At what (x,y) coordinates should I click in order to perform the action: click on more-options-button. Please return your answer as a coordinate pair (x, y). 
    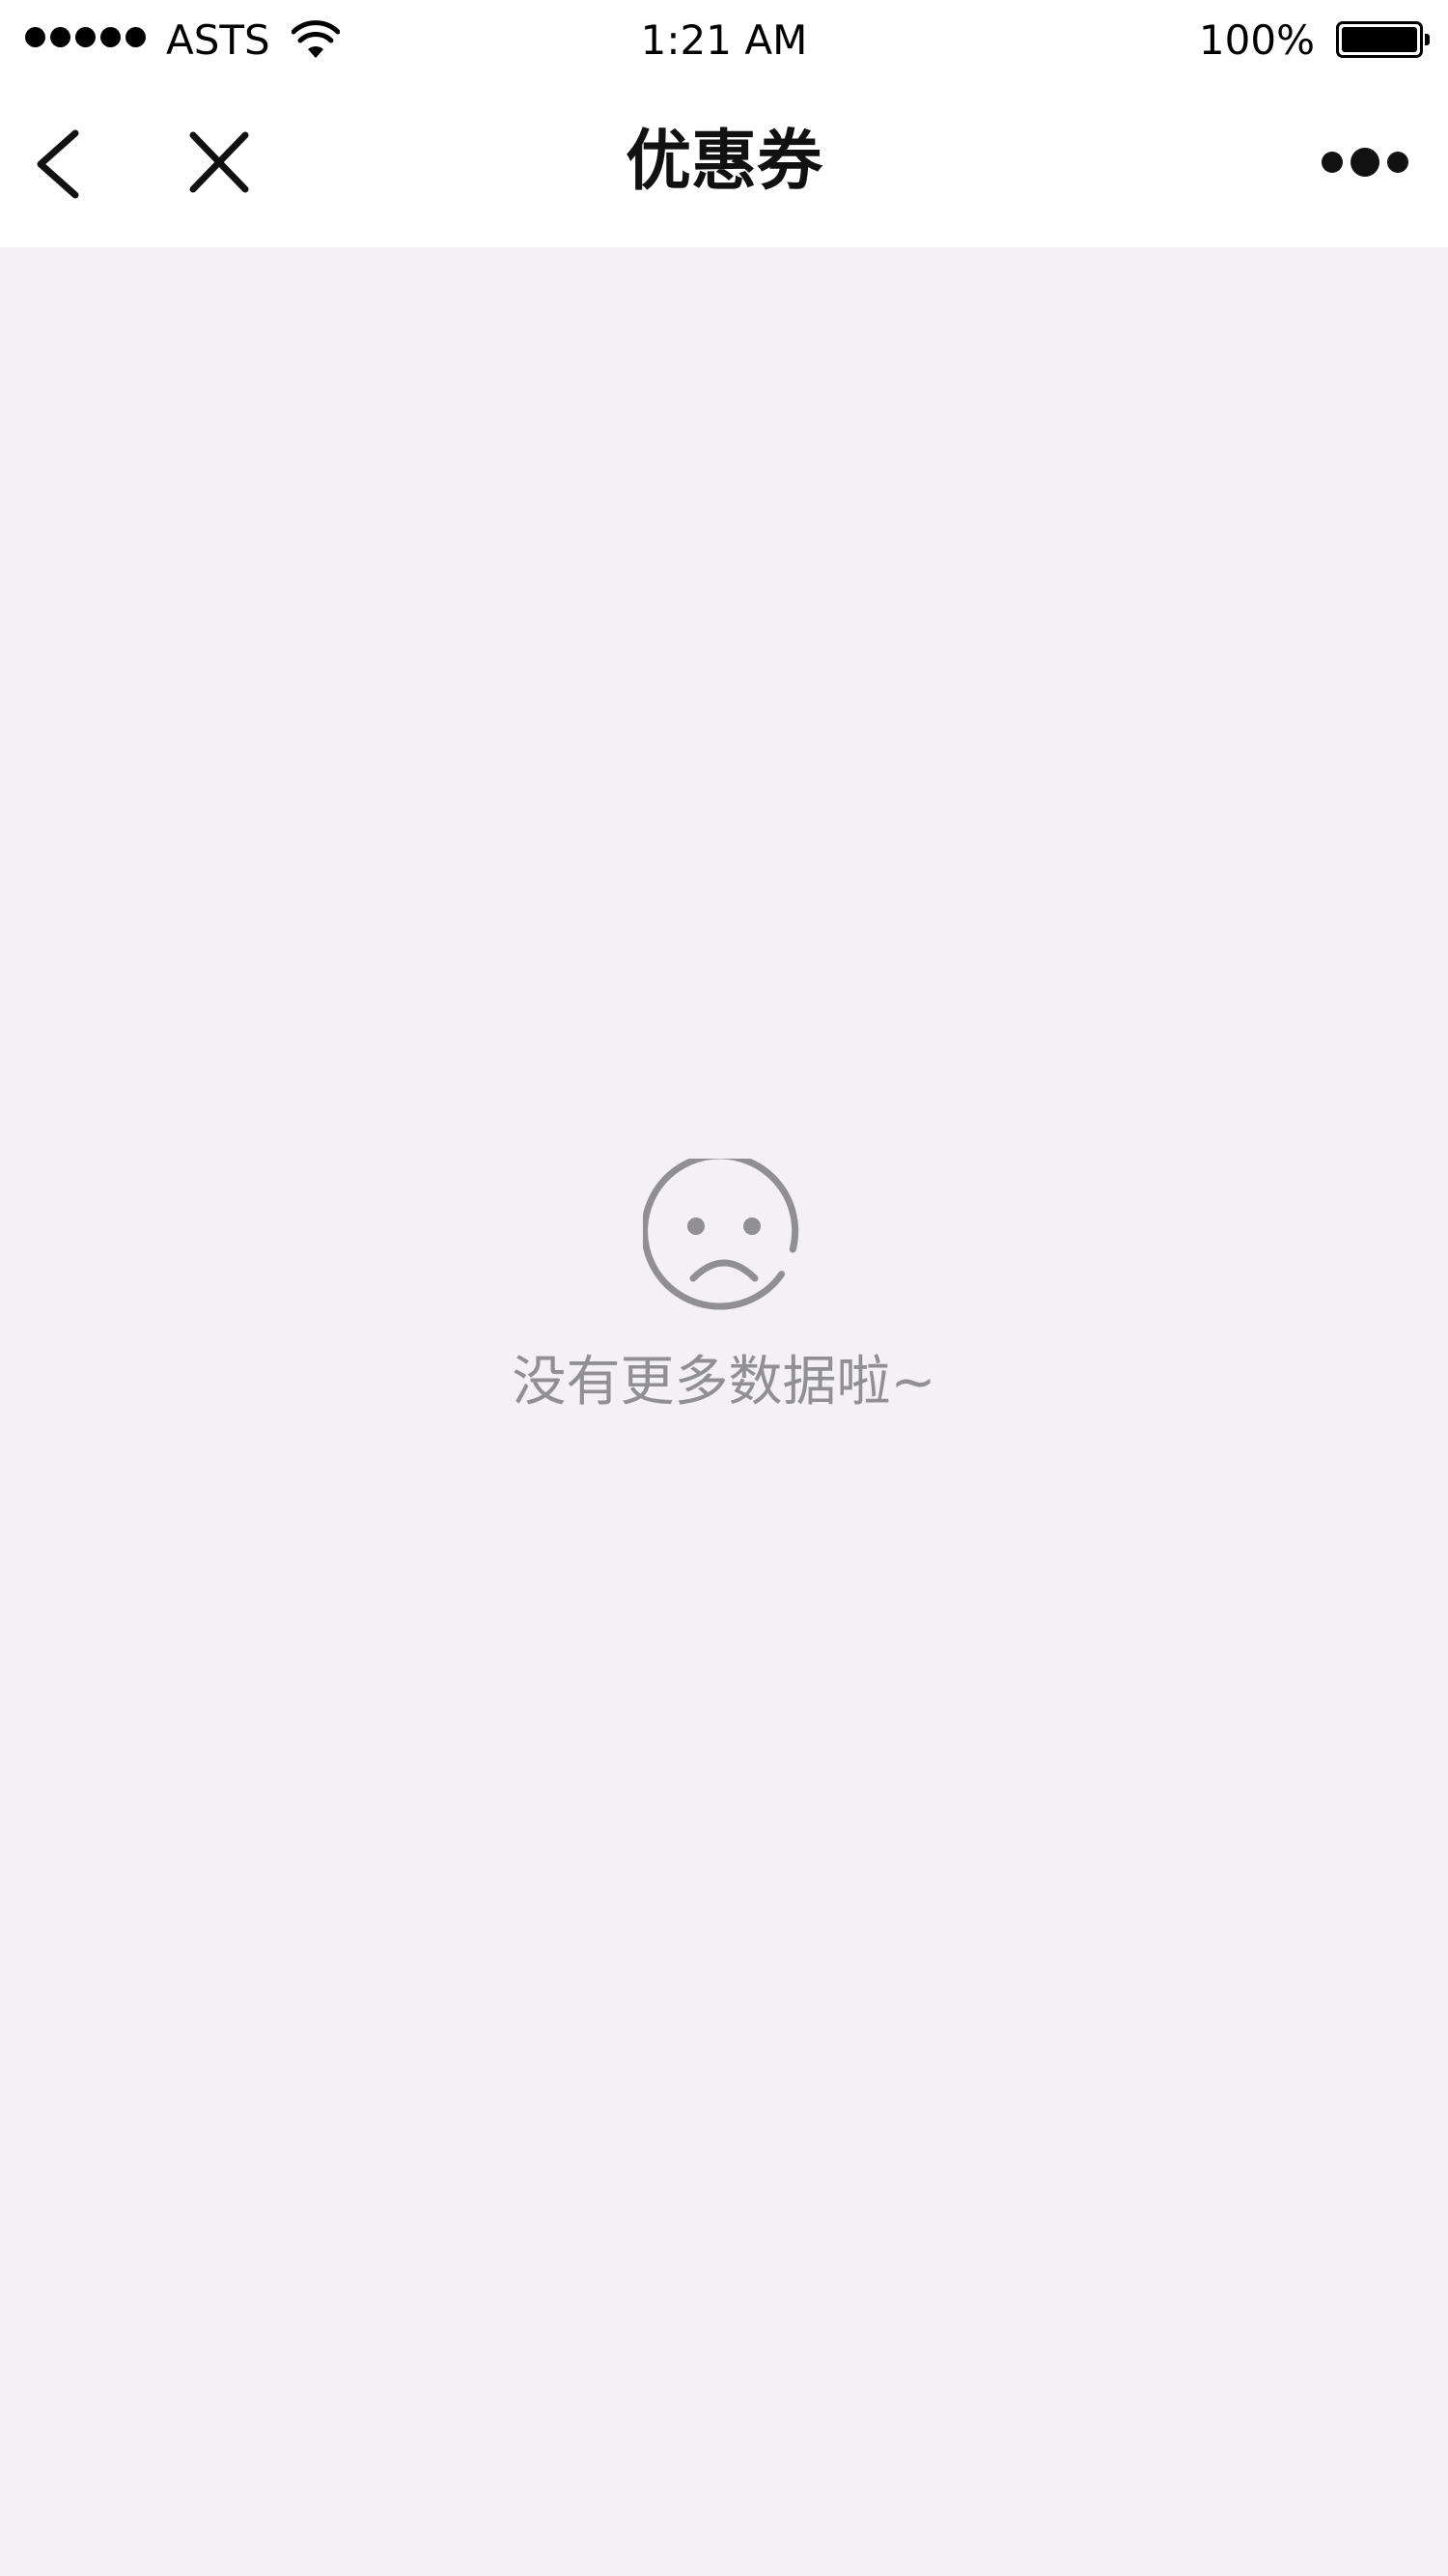
    Looking at the image, I should click on (1365, 162).